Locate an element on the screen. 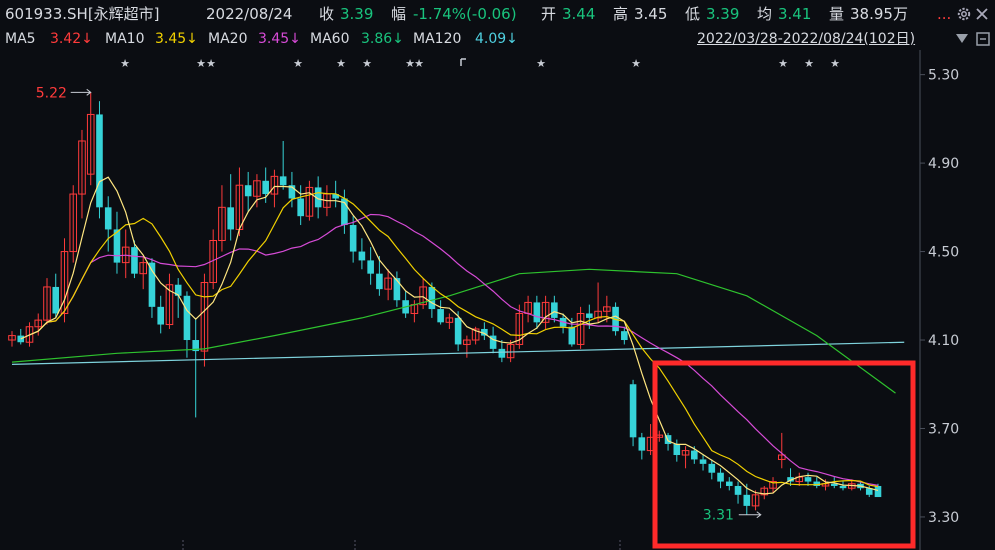 Image resolution: width=995 pixels, height=550 pixels. y-tick-label: 4.50 is located at coordinates (943, 253).